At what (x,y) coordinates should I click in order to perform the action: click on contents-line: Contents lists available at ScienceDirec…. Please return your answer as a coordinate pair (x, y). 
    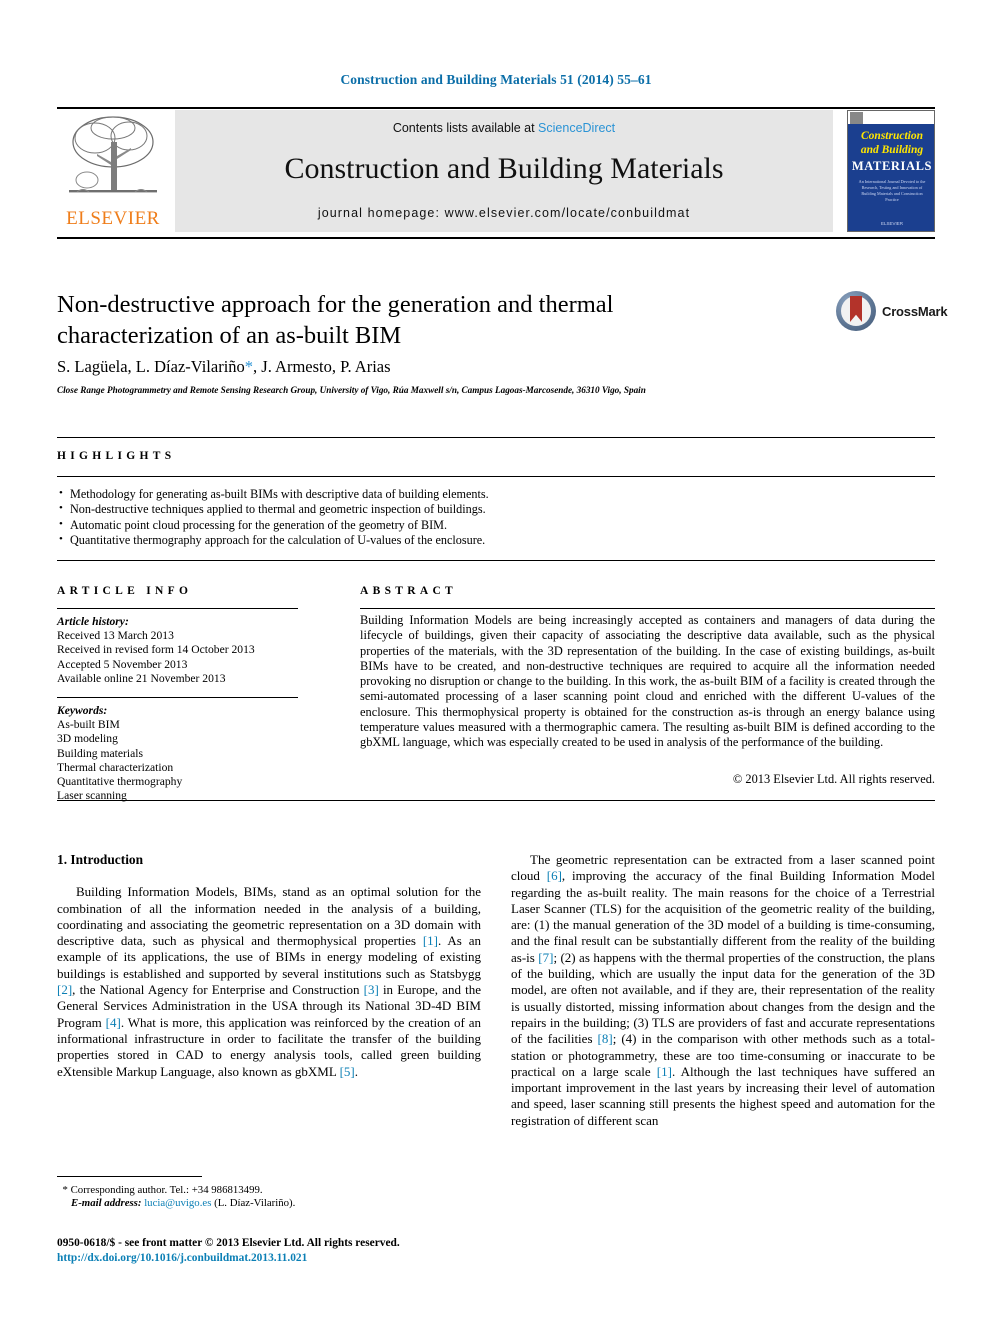
    Looking at the image, I should click on (504, 128).